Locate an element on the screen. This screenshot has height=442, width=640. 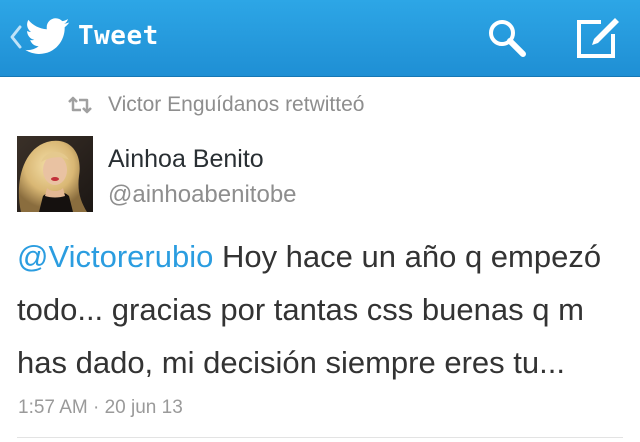
author-name: Ainhoa Benito is located at coordinates (186, 159).